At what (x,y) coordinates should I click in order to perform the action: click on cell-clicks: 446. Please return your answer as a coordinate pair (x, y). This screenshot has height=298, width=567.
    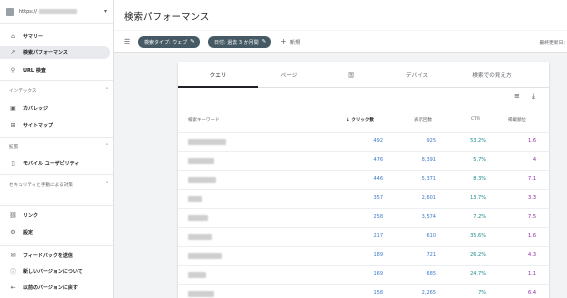
    Looking at the image, I should click on (378, 179).